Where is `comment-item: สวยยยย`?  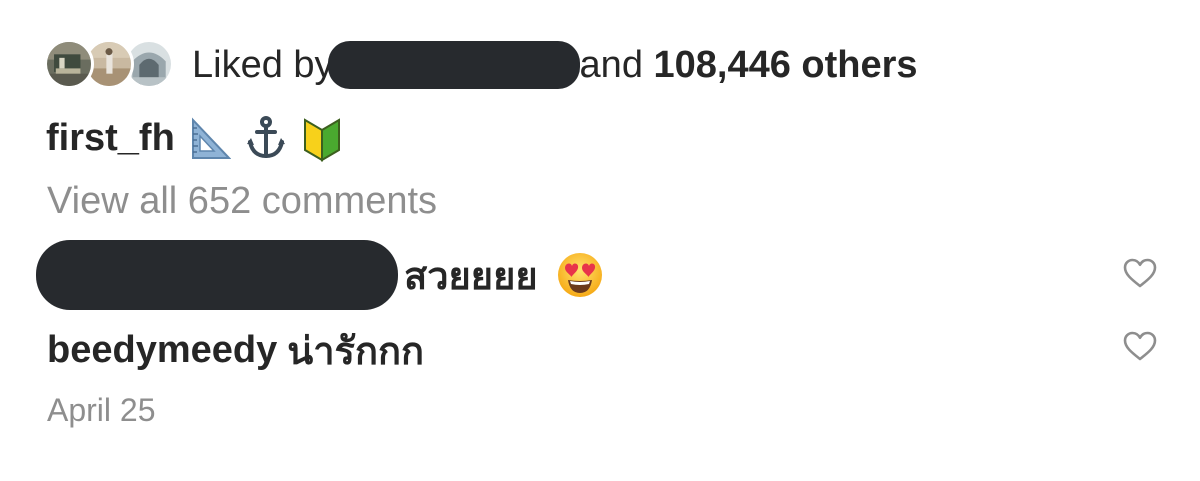 comment-item: สวยยยย is located at coordinates (320, 275).